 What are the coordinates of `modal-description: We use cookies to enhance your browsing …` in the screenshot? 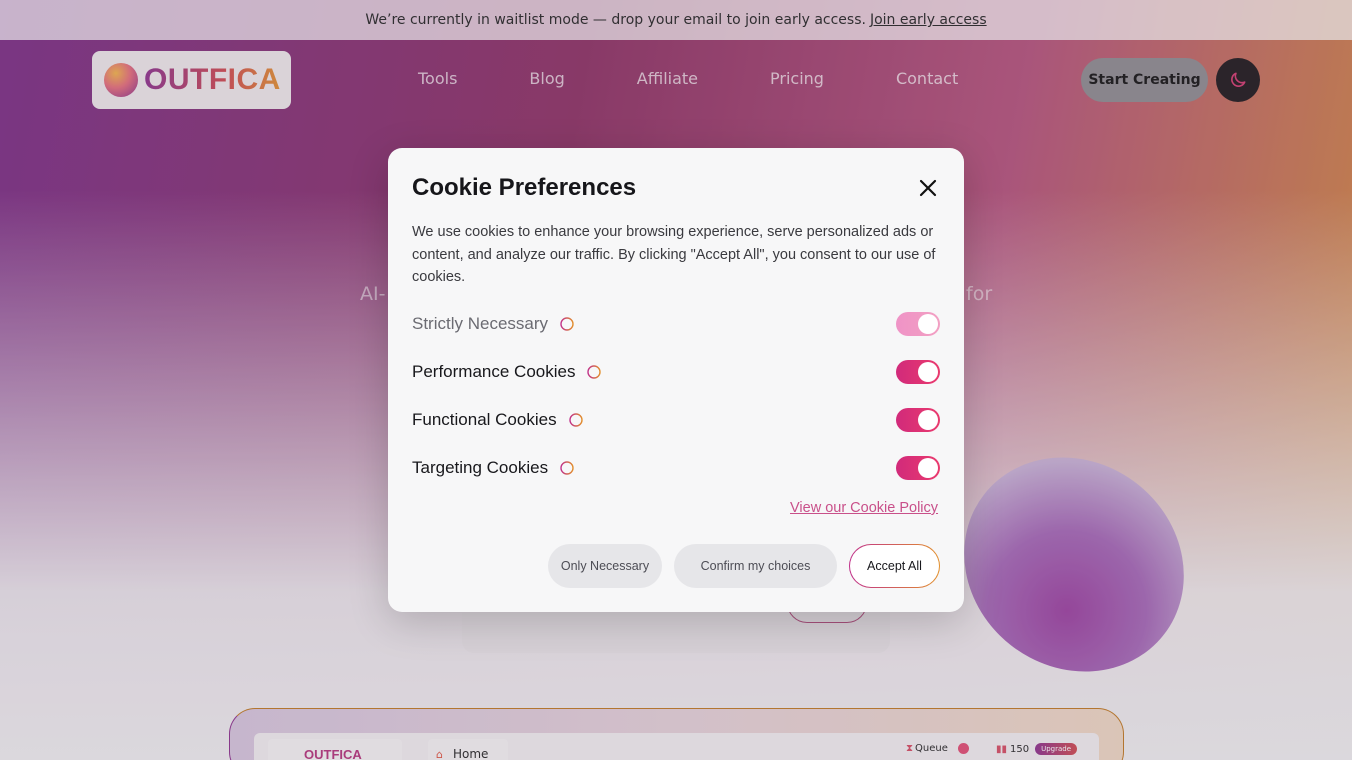 It's located at (674, 254).